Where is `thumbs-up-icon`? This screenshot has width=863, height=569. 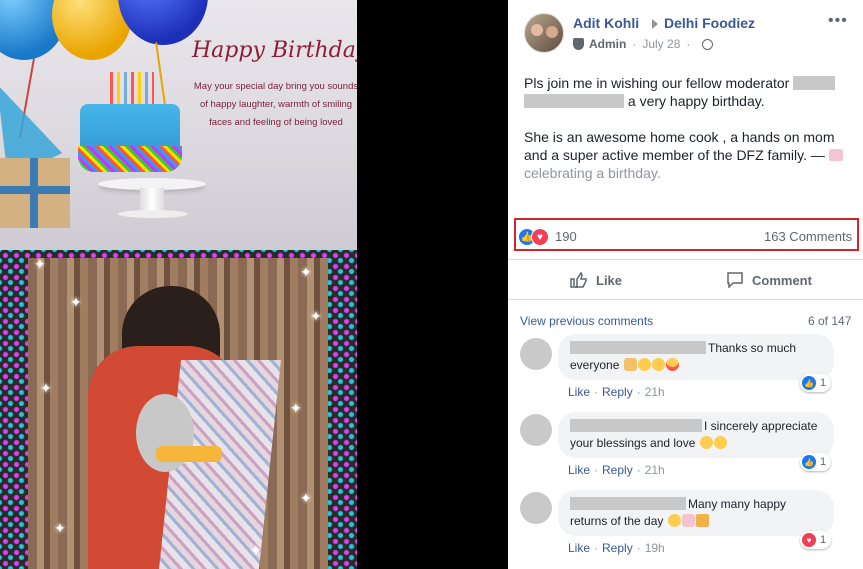 thumbs-up-icon is located at coordinates (578, 280).